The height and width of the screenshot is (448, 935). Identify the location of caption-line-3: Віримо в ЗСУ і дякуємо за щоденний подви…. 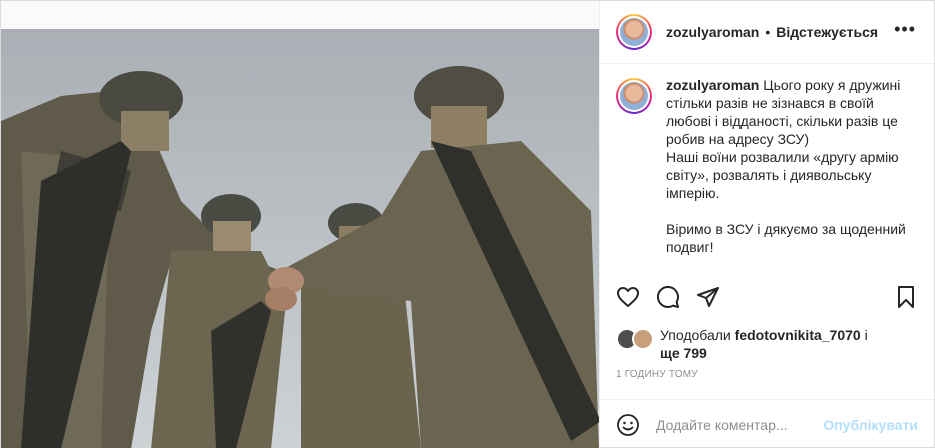
(786, 238).